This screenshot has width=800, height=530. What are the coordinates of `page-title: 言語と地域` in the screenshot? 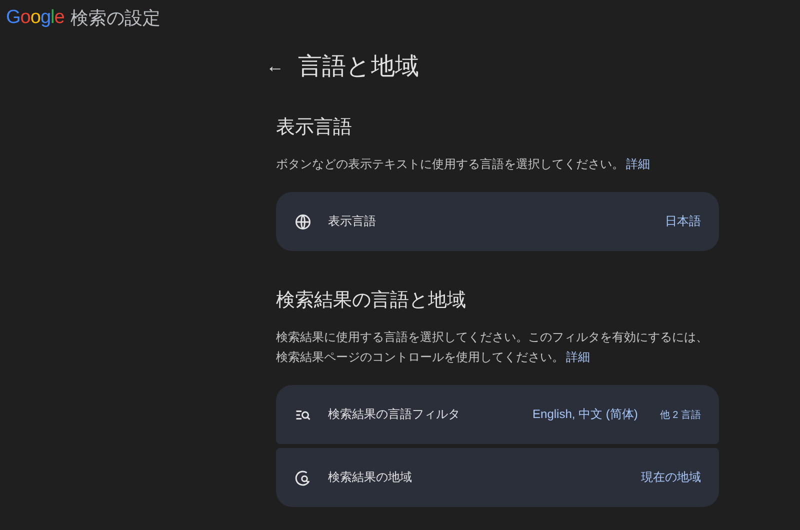 It's located at (358, 67).